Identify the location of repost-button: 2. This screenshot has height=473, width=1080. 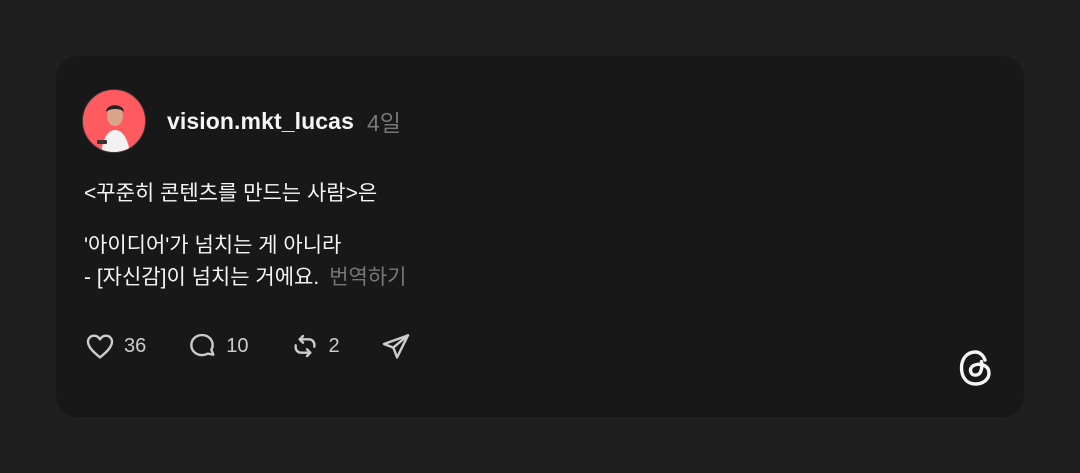
(314, 346).